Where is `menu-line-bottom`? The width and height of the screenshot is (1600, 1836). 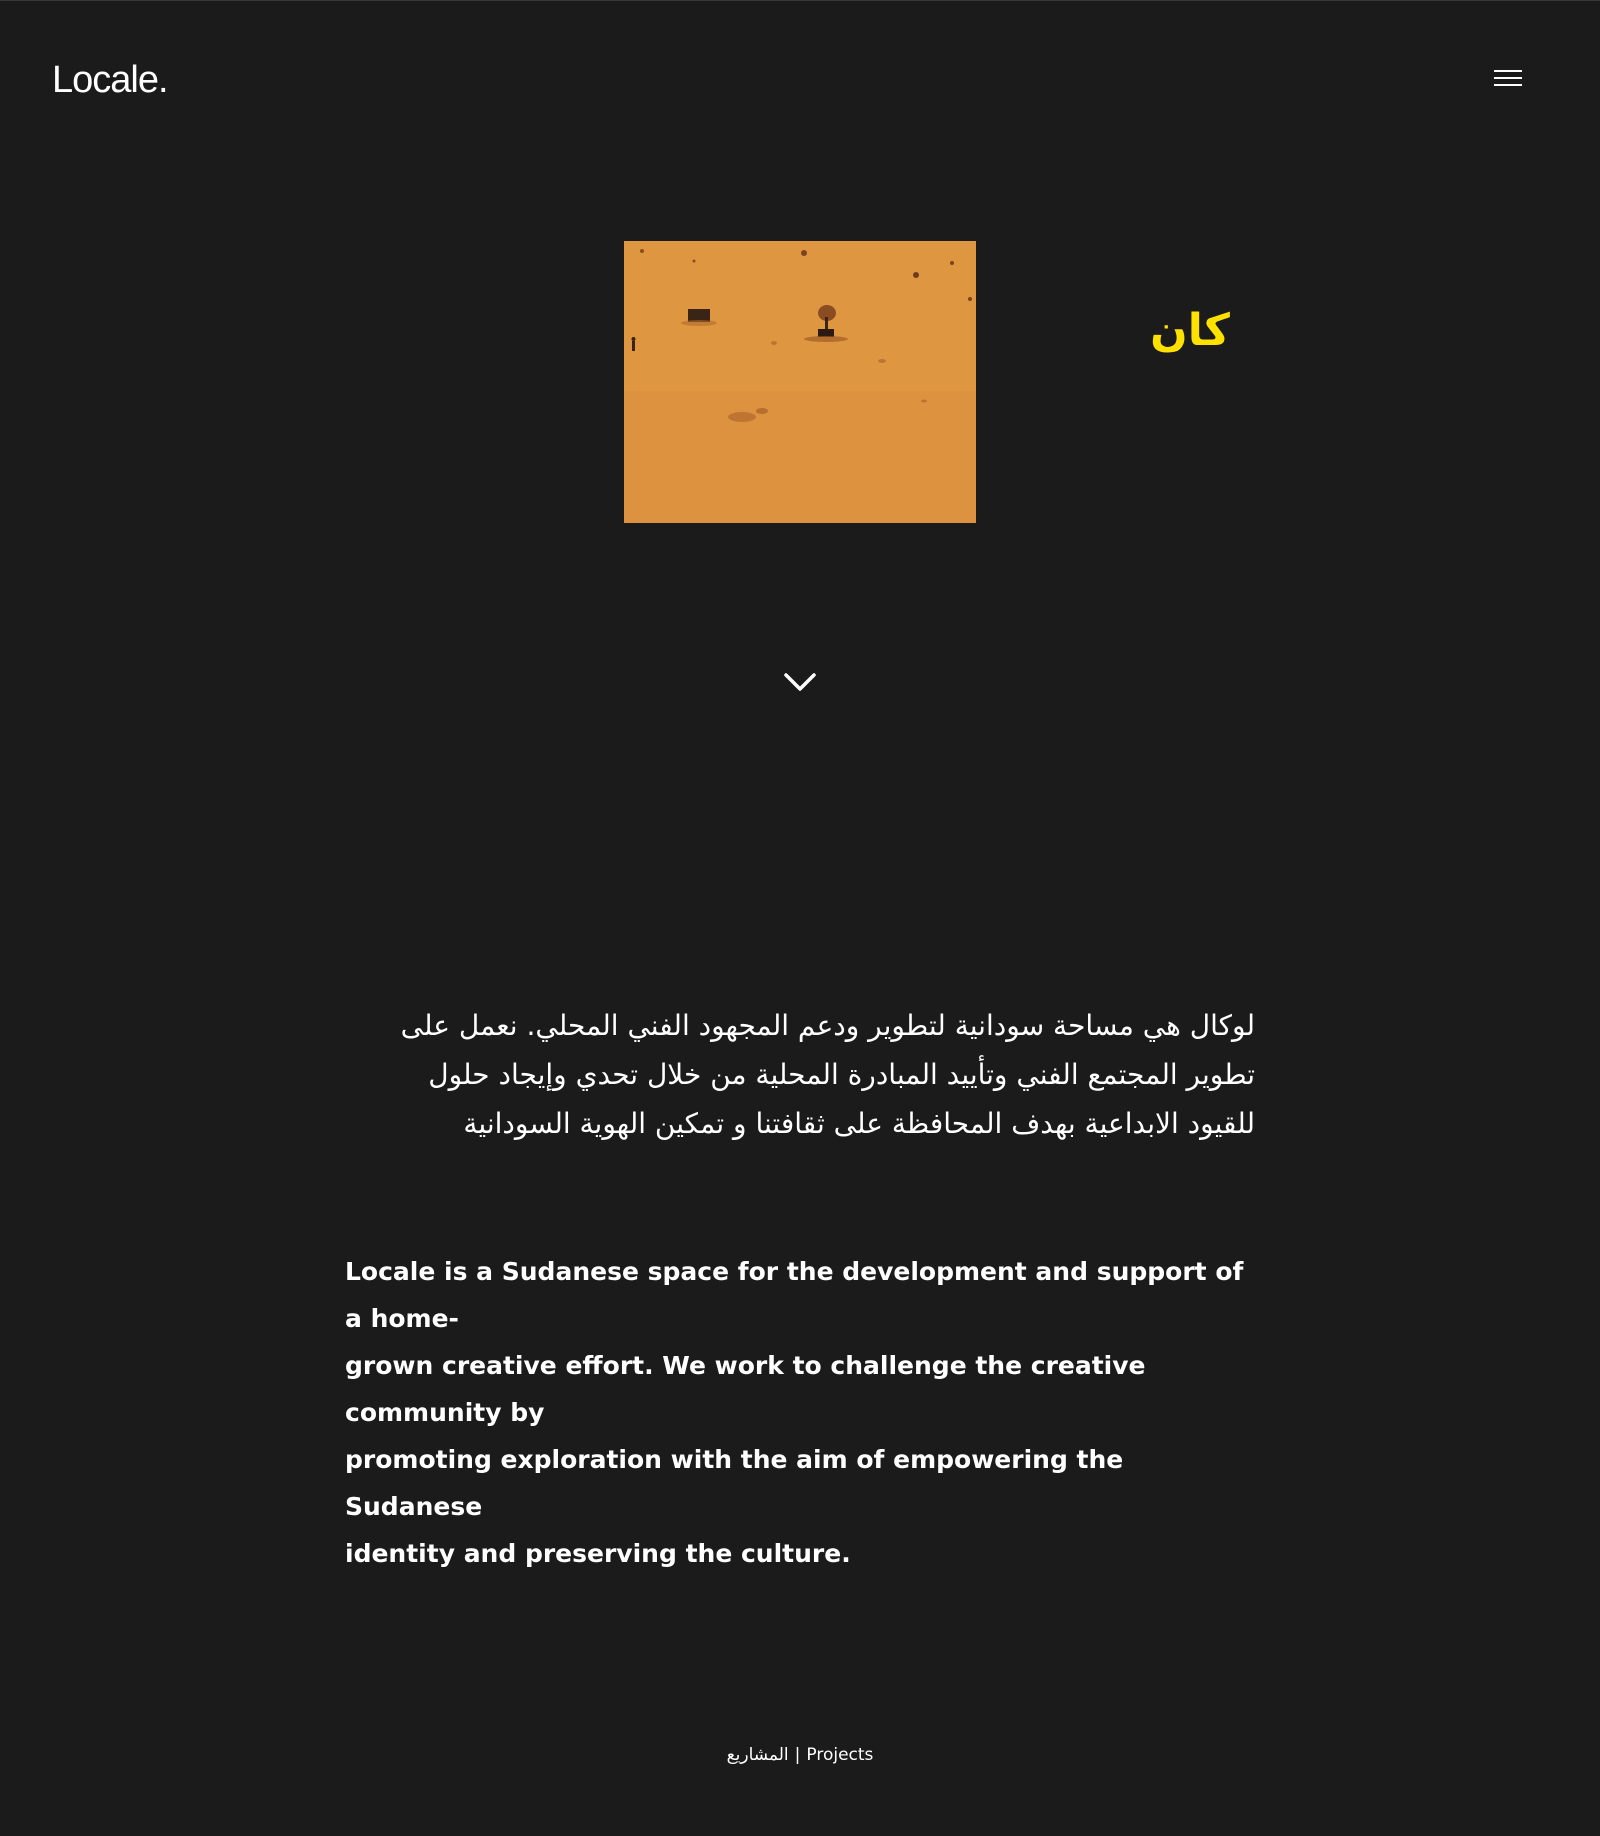 menu-line-bottom is located at coordinates (1508, 85).